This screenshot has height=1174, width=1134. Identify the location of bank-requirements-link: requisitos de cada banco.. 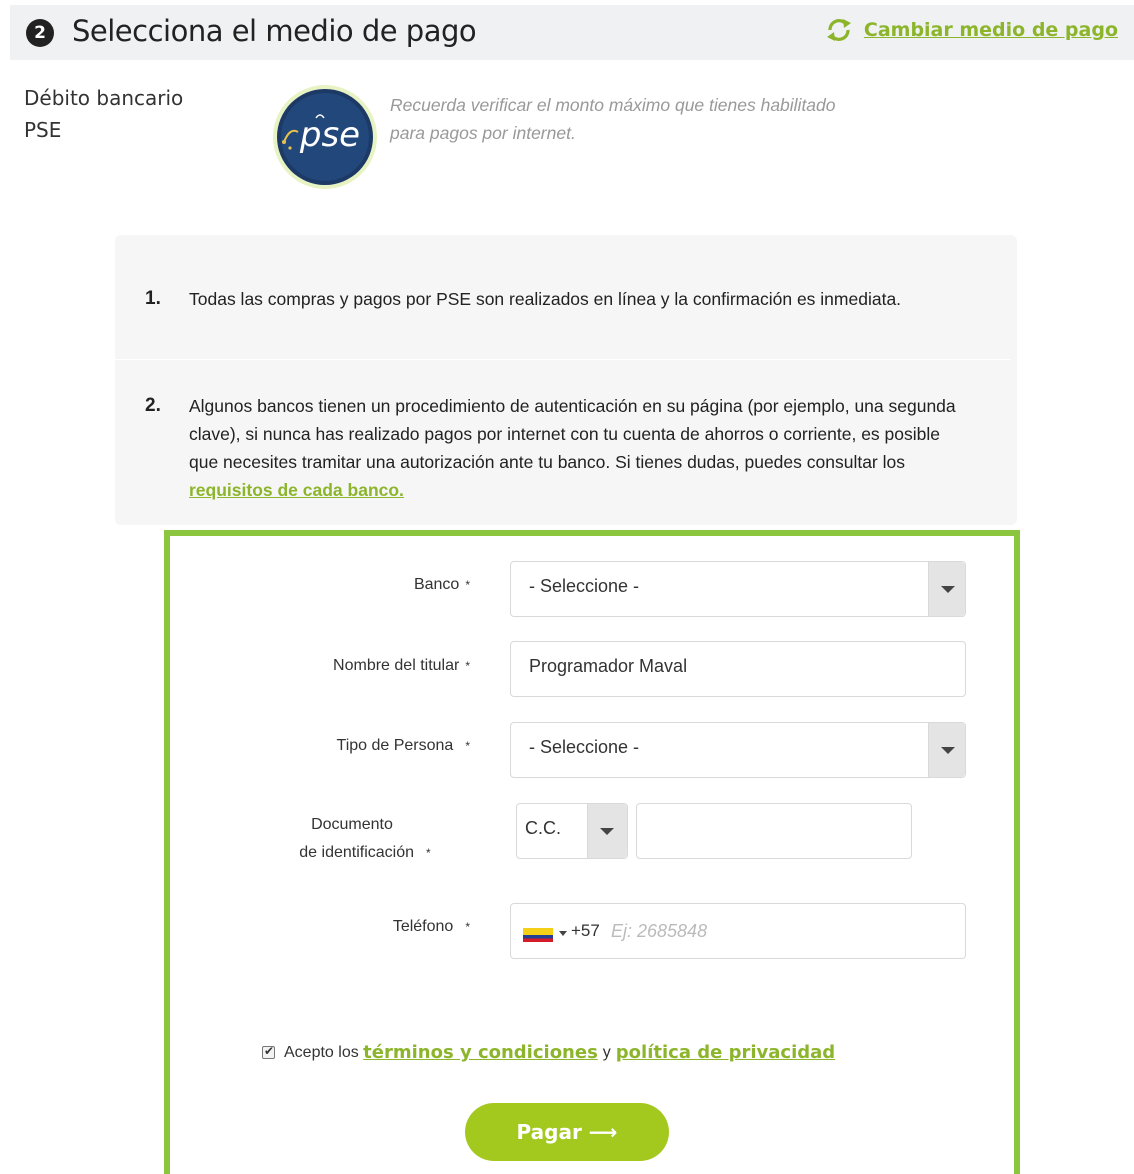
(296, 490).